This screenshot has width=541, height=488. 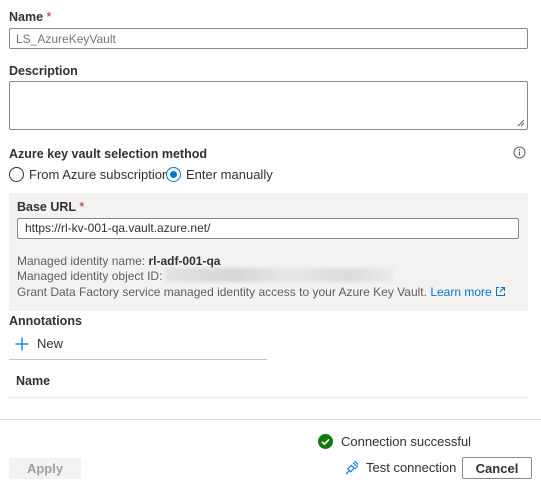 What do you see at coordinates (519, 152) in the screenshot?
I see `info-icon` at bounding box center [519, 152].